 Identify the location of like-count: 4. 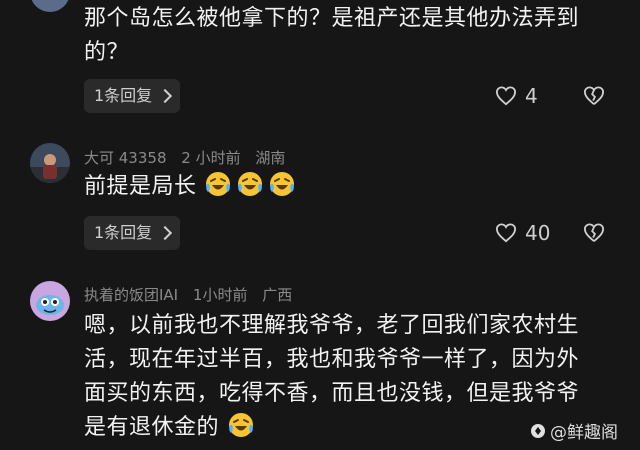
(531, 96).